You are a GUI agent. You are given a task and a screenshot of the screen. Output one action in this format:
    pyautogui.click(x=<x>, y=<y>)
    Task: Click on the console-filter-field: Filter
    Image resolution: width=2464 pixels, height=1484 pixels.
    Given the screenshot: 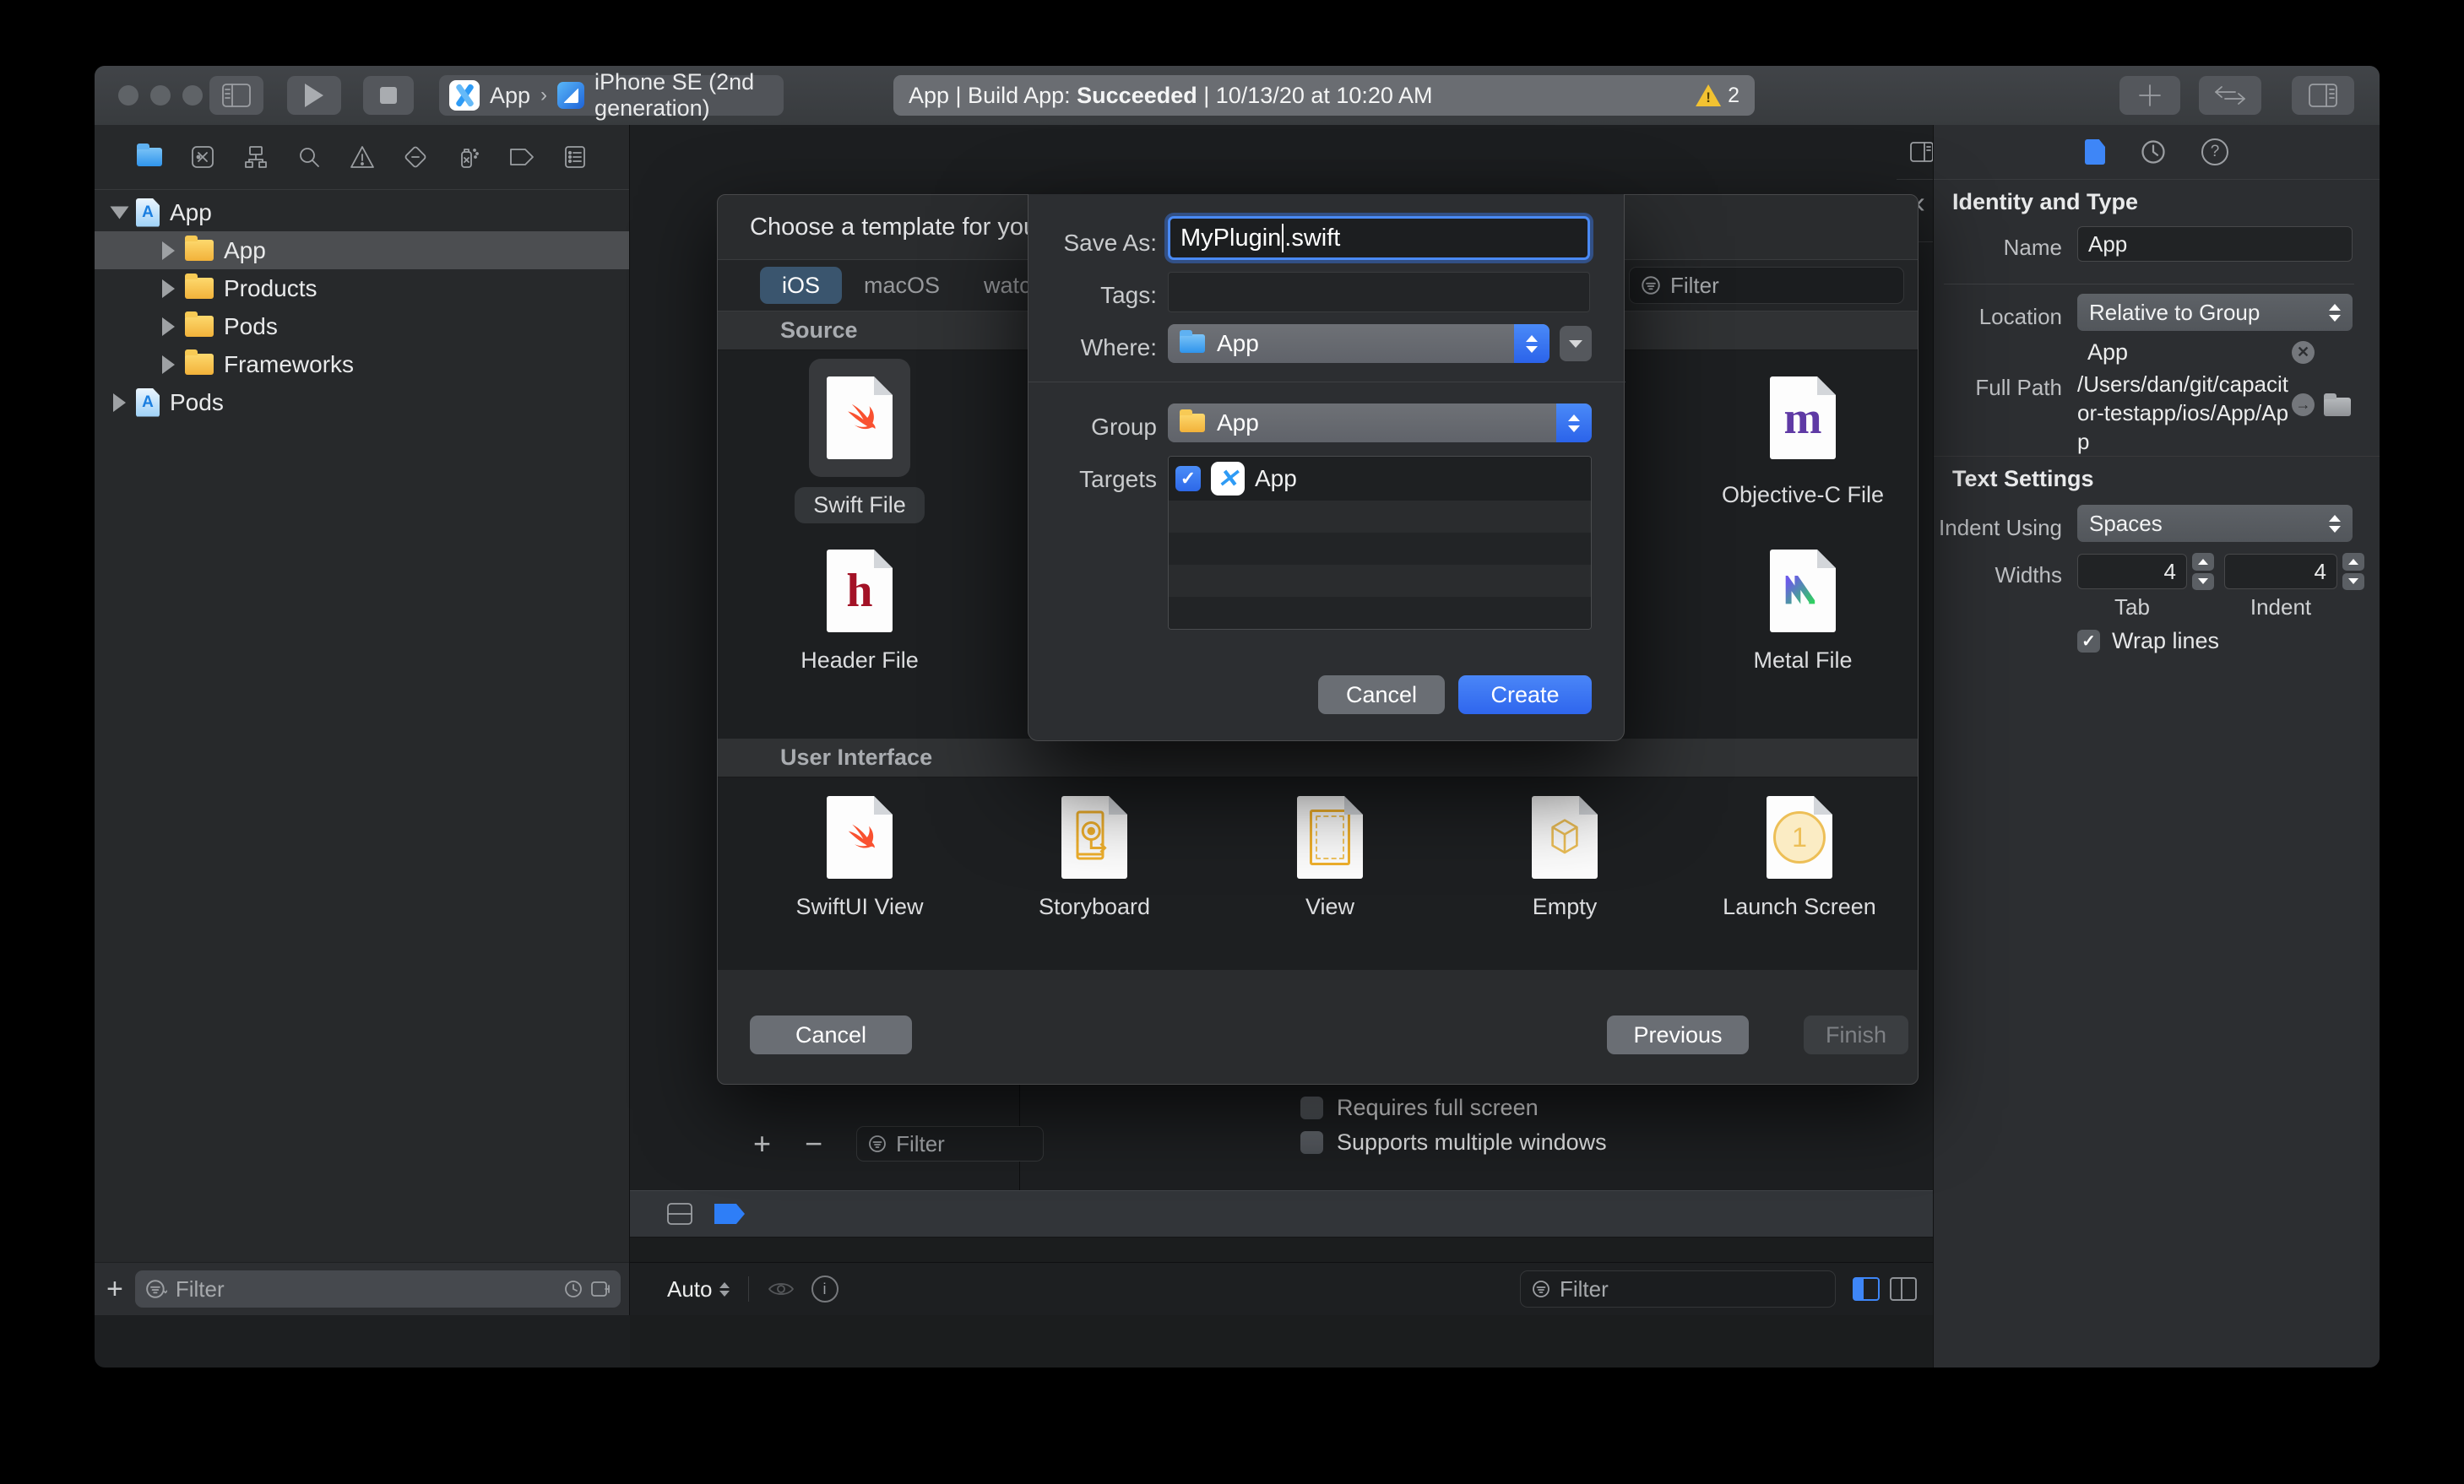 What is the action you would take?
    pyautogui.click(x=1678, y=1289)
    